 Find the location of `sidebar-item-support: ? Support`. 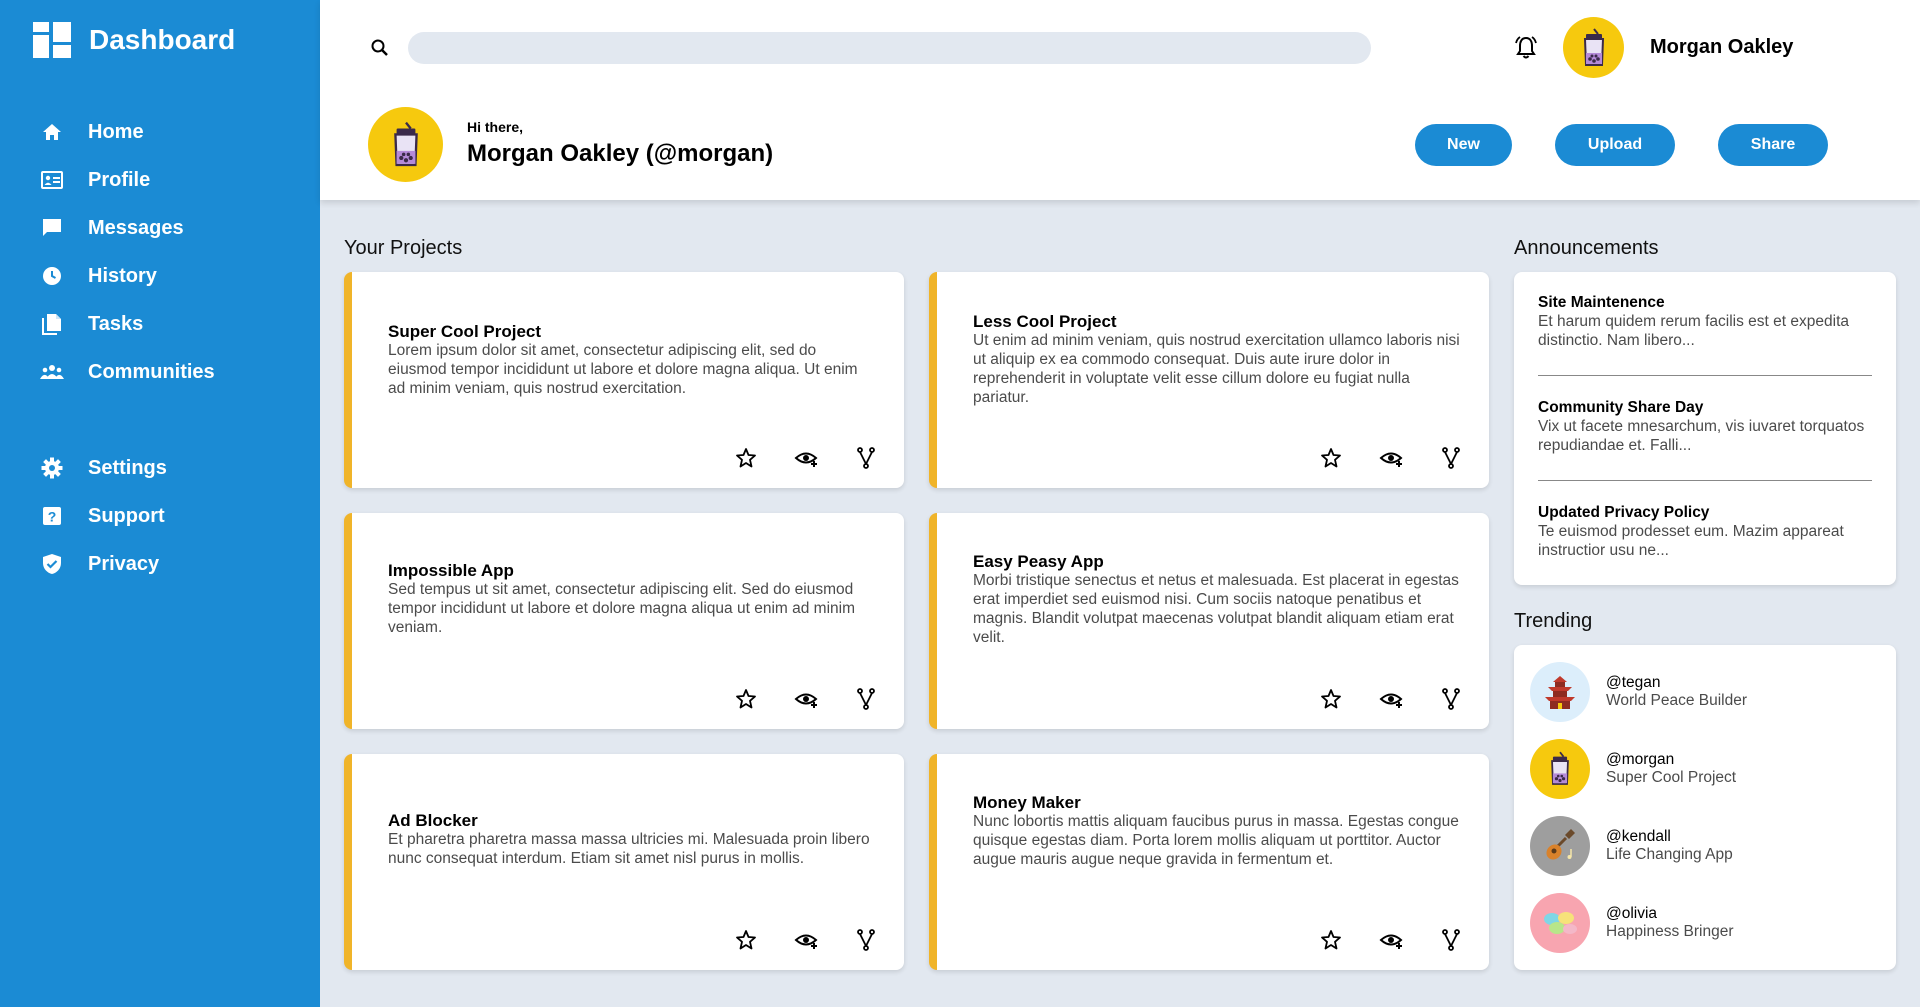

sidebar-item-support: ? Support is located at coordinates (170, 516).